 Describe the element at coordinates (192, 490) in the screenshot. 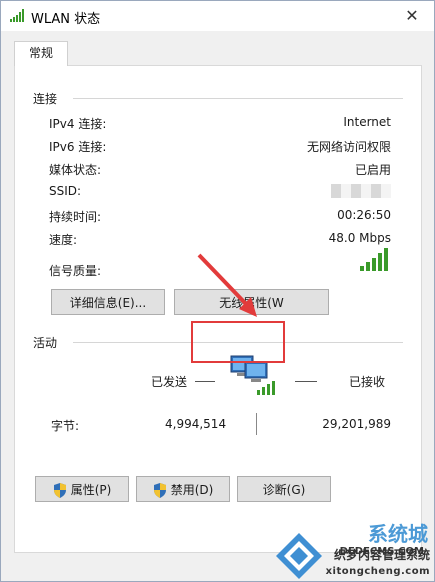

I see `disable-label: 禁用(D)` at that location.